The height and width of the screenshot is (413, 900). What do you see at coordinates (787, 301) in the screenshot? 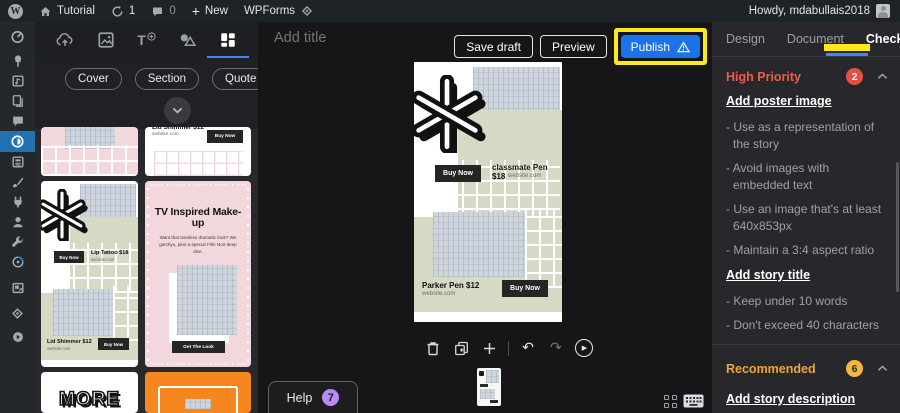
I see `guideline-item: - Keep under 10 words` at bounding box center [787, 301].